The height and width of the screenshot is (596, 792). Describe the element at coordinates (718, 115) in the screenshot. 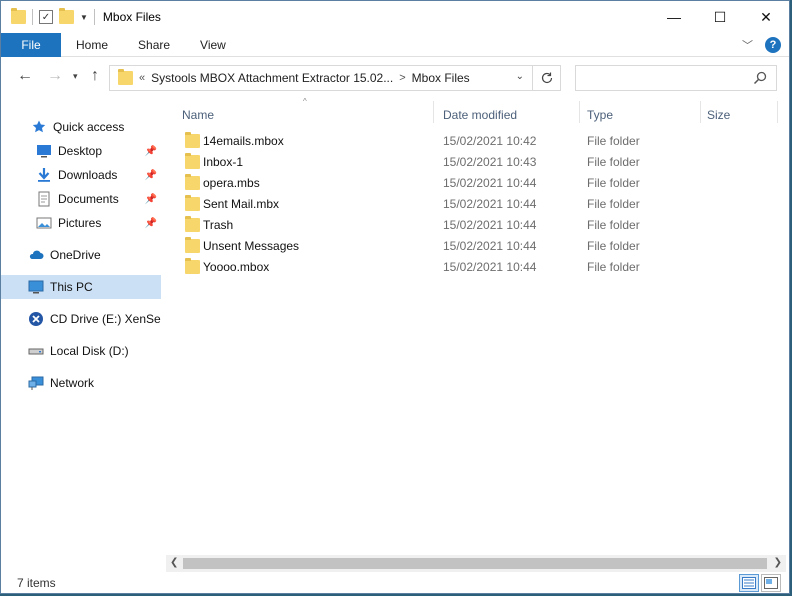

I see `column-header-size: Size` at that location.